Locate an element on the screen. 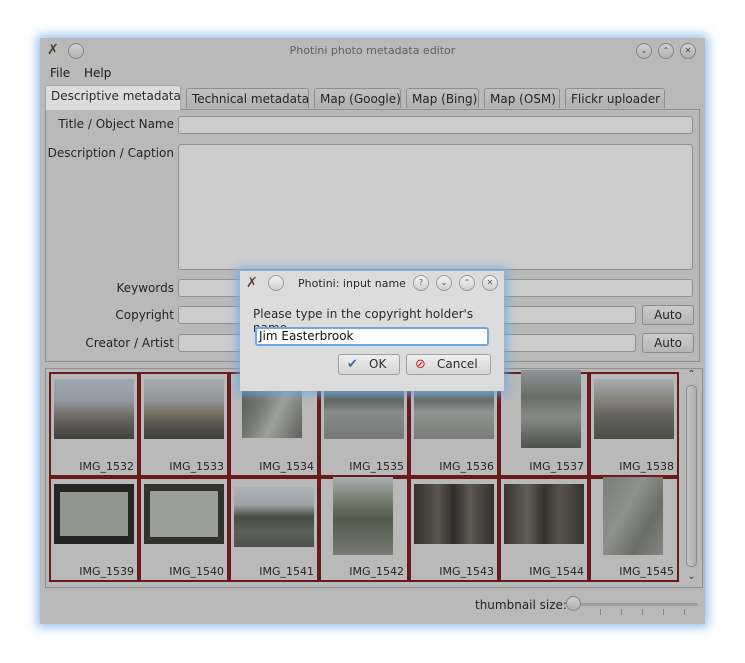 The height and width of the screenshot is (663, 745). dialog-title: Photini: input name is located at coordinates (352, 283).